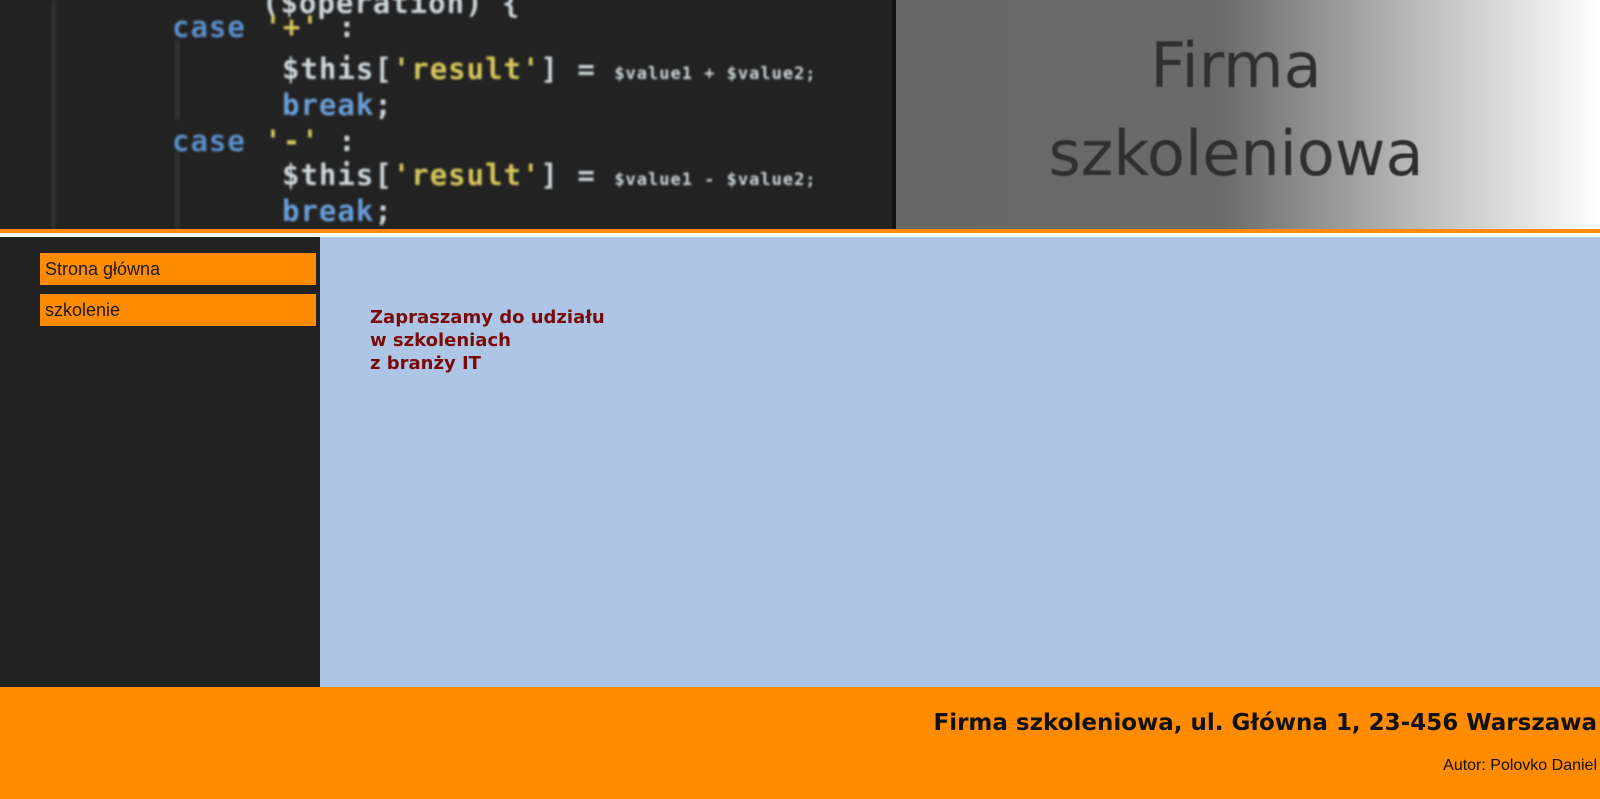  Describe the element at coordinates (178, 269) in the screenshot. I see `nav-item-home: Strona główna` at that location.